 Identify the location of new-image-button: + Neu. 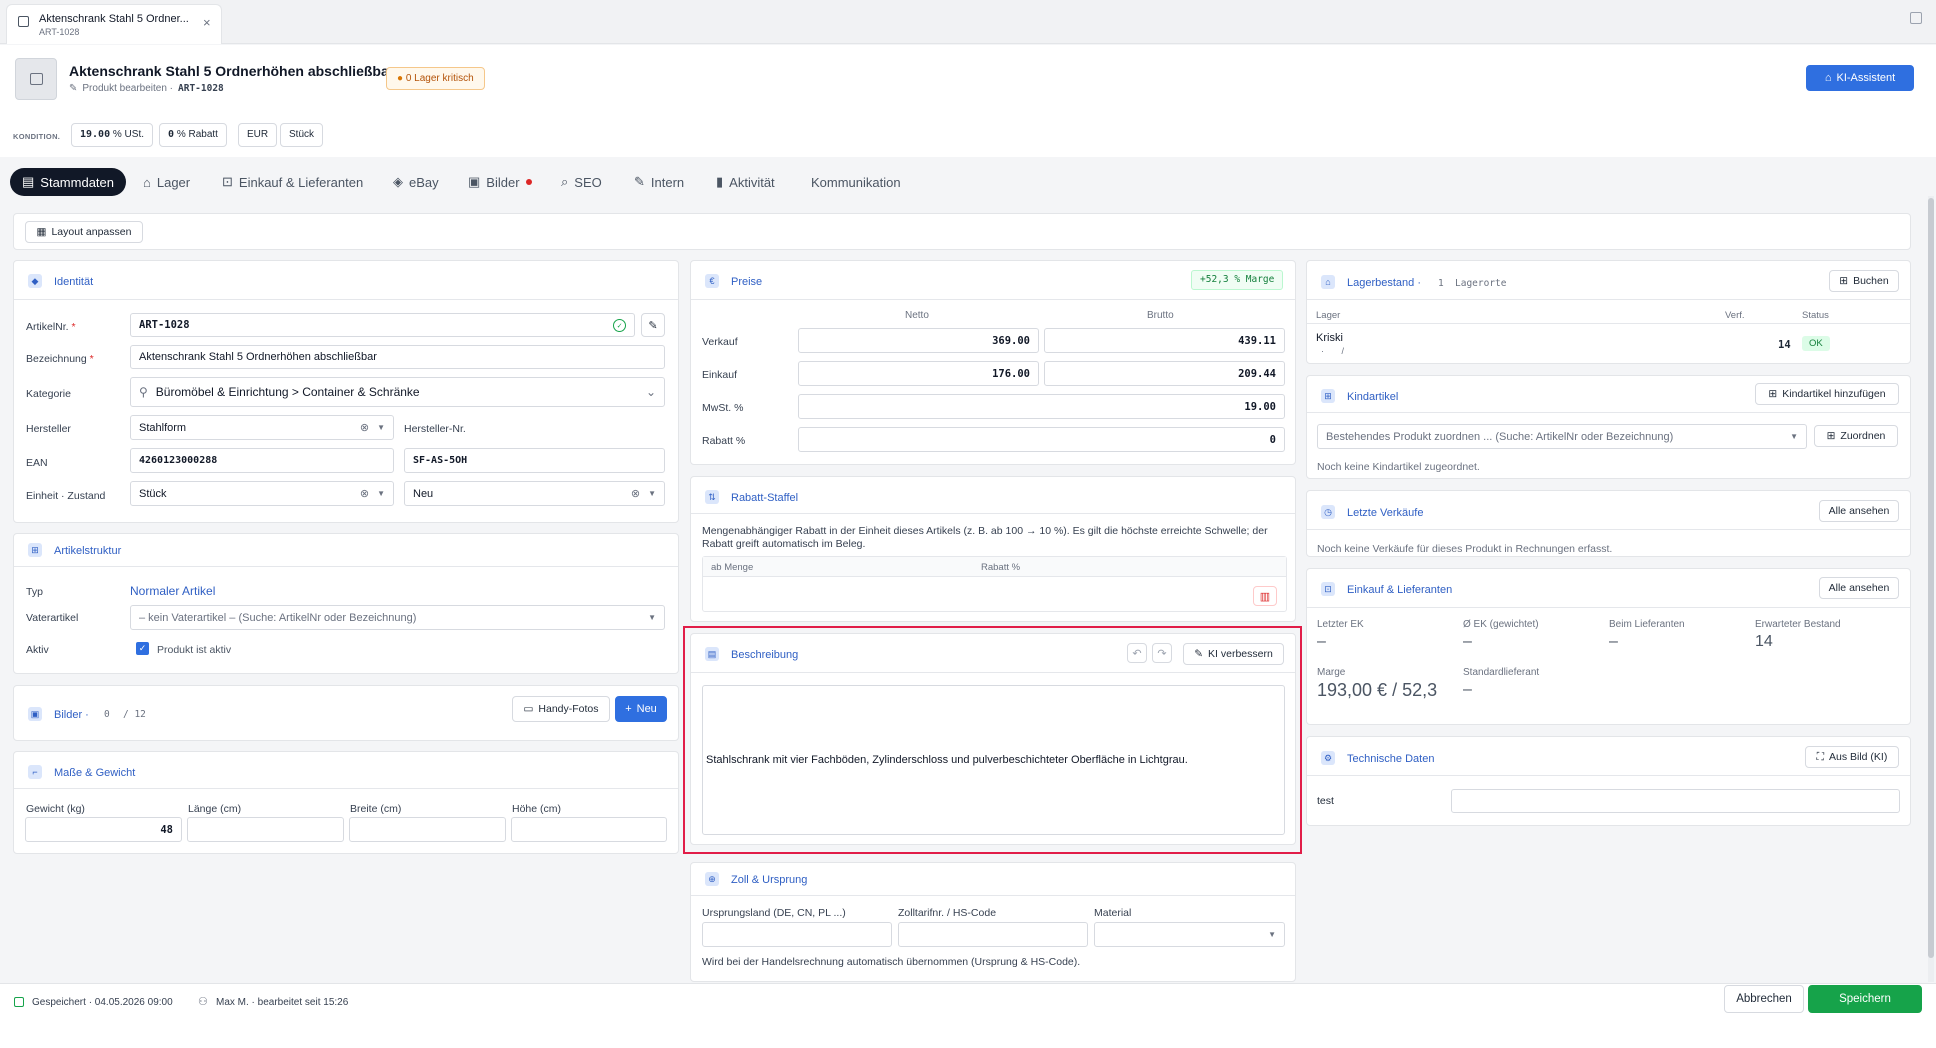
(641, 709).